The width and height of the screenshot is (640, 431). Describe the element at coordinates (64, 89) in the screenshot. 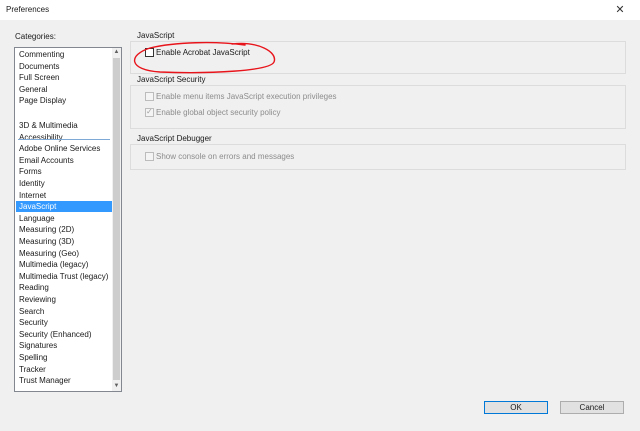

I see `category-item: General` at that location.